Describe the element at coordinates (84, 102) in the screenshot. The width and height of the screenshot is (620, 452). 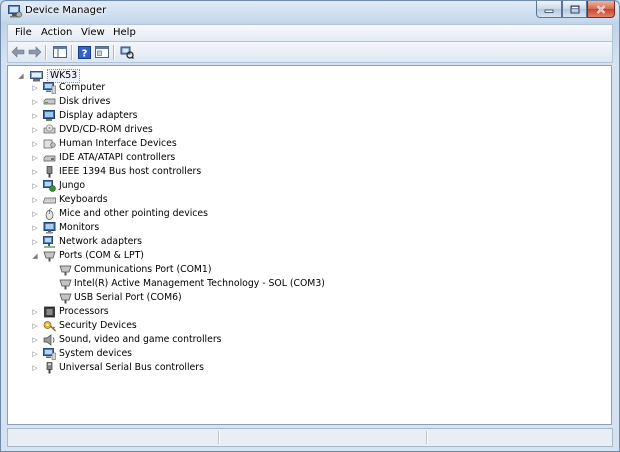
I see `tree-item-label: Disk drives` at that location.